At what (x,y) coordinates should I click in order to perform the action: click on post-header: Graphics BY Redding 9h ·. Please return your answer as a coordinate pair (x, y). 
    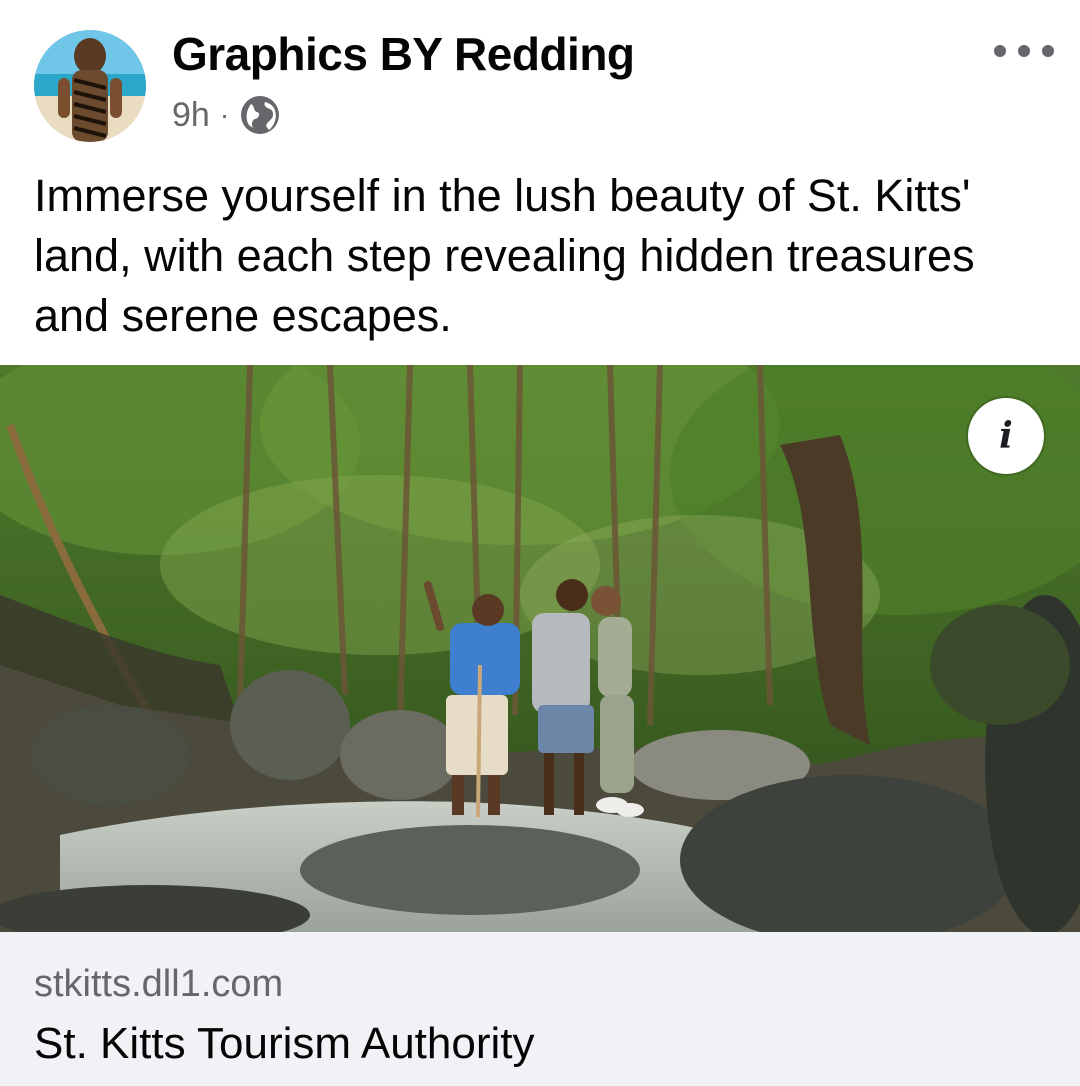
    Looking at the image, I should click on (540, 80).